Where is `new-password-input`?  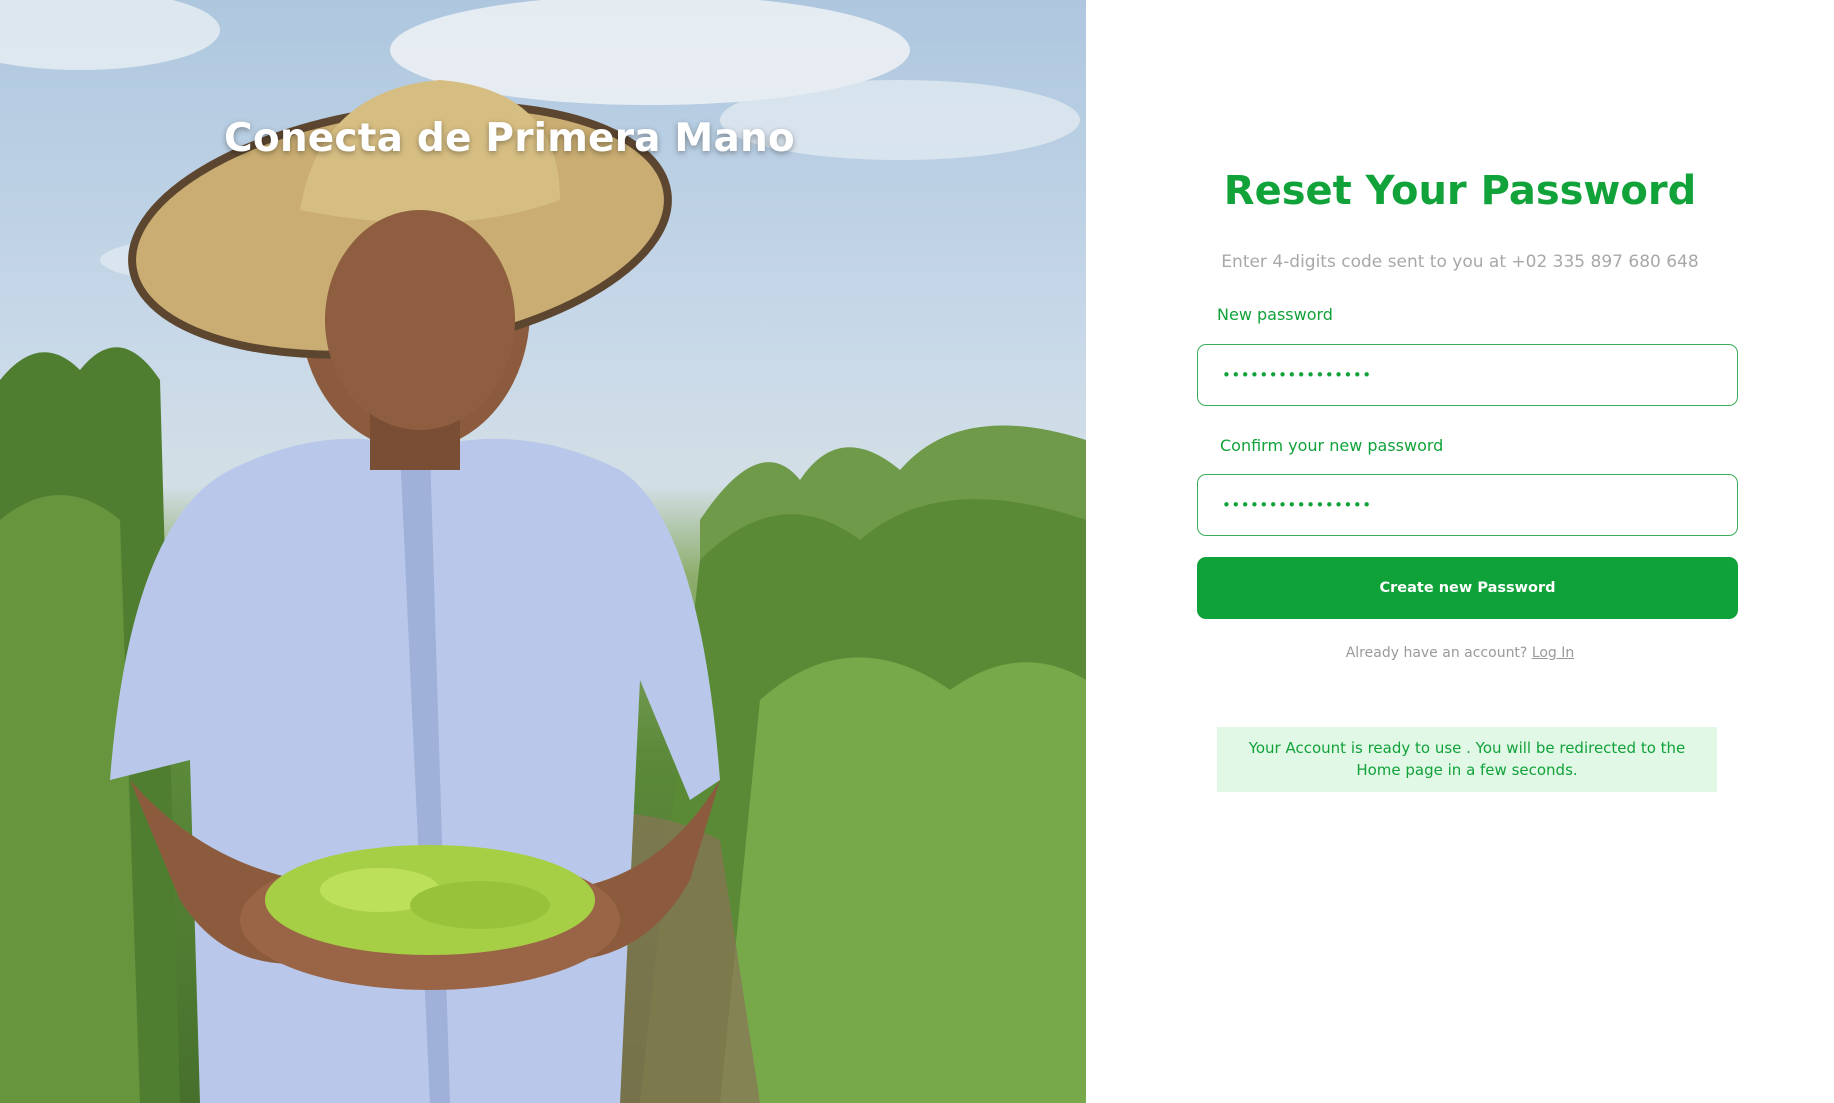
new-password-input is located at coordinates (1467, 375).